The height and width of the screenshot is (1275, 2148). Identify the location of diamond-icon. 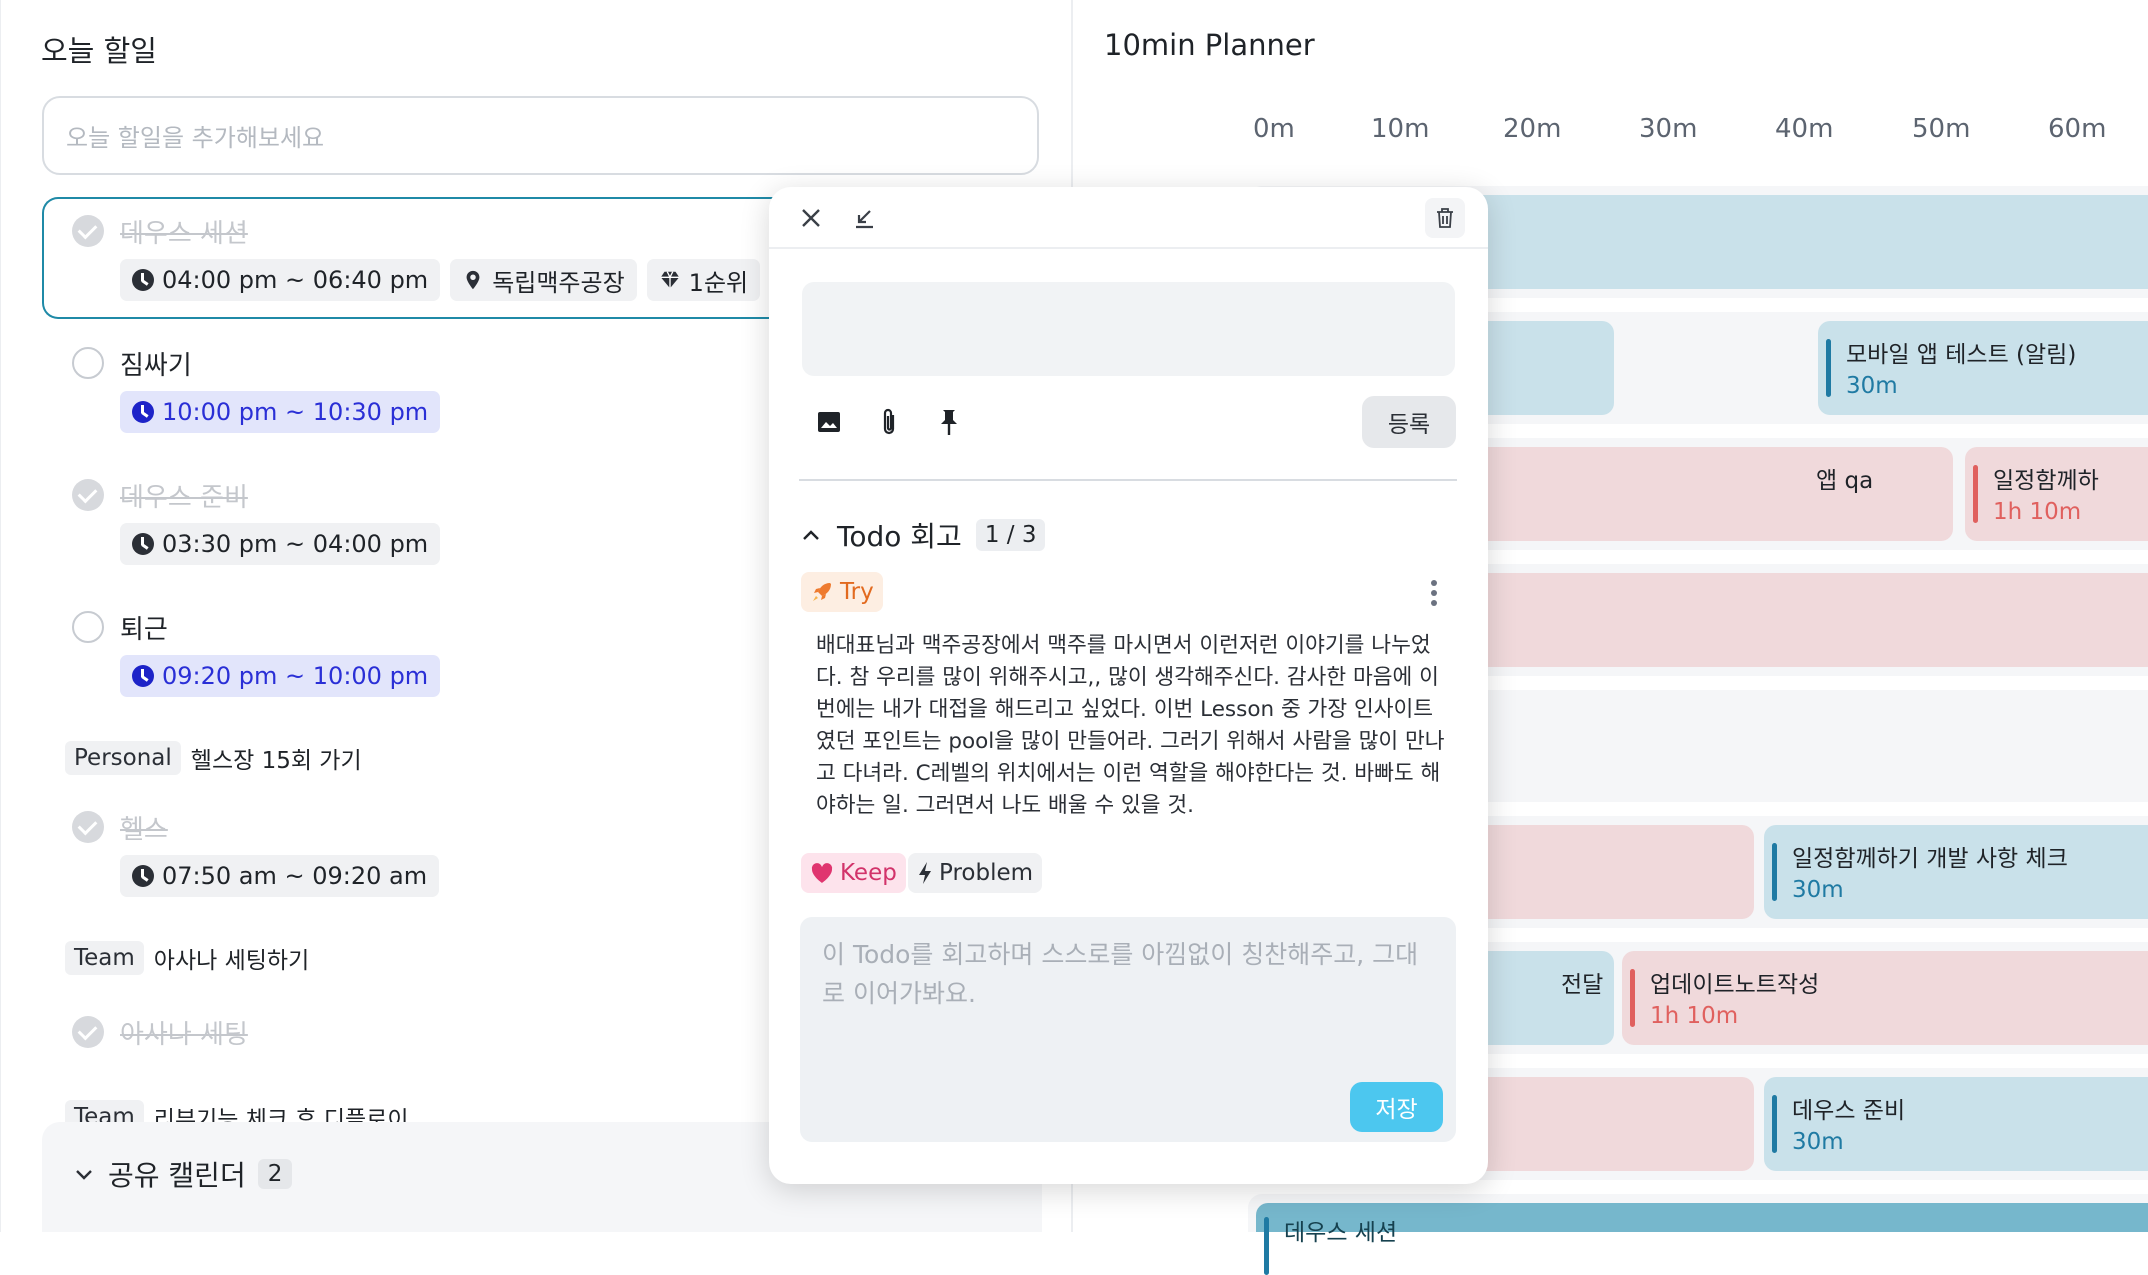
(669, 280).